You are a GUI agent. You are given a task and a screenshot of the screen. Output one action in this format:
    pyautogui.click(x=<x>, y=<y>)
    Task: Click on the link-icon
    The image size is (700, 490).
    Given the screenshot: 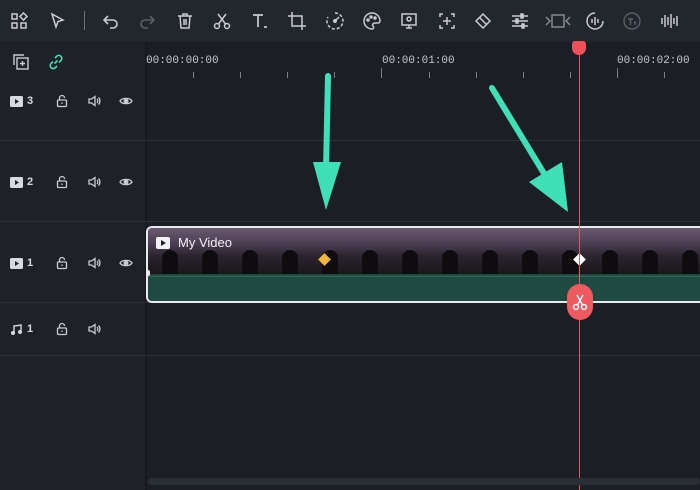 What is the action you would take?
    pyautogui.click(x=56, y=62)
    